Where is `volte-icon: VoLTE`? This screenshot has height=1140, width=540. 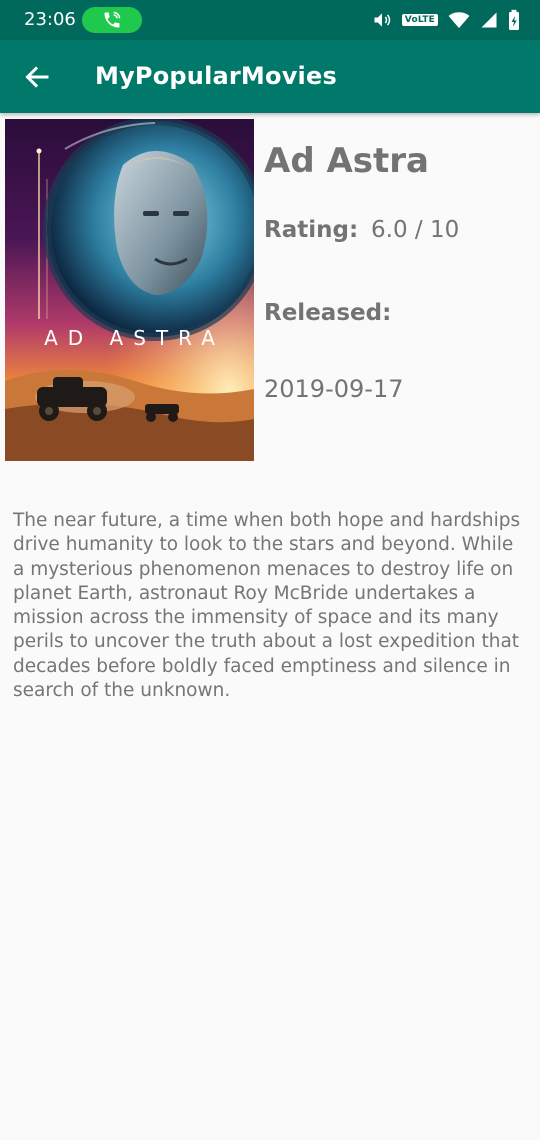 volte-icon: VoLTE is located at coordinates (419, 20).